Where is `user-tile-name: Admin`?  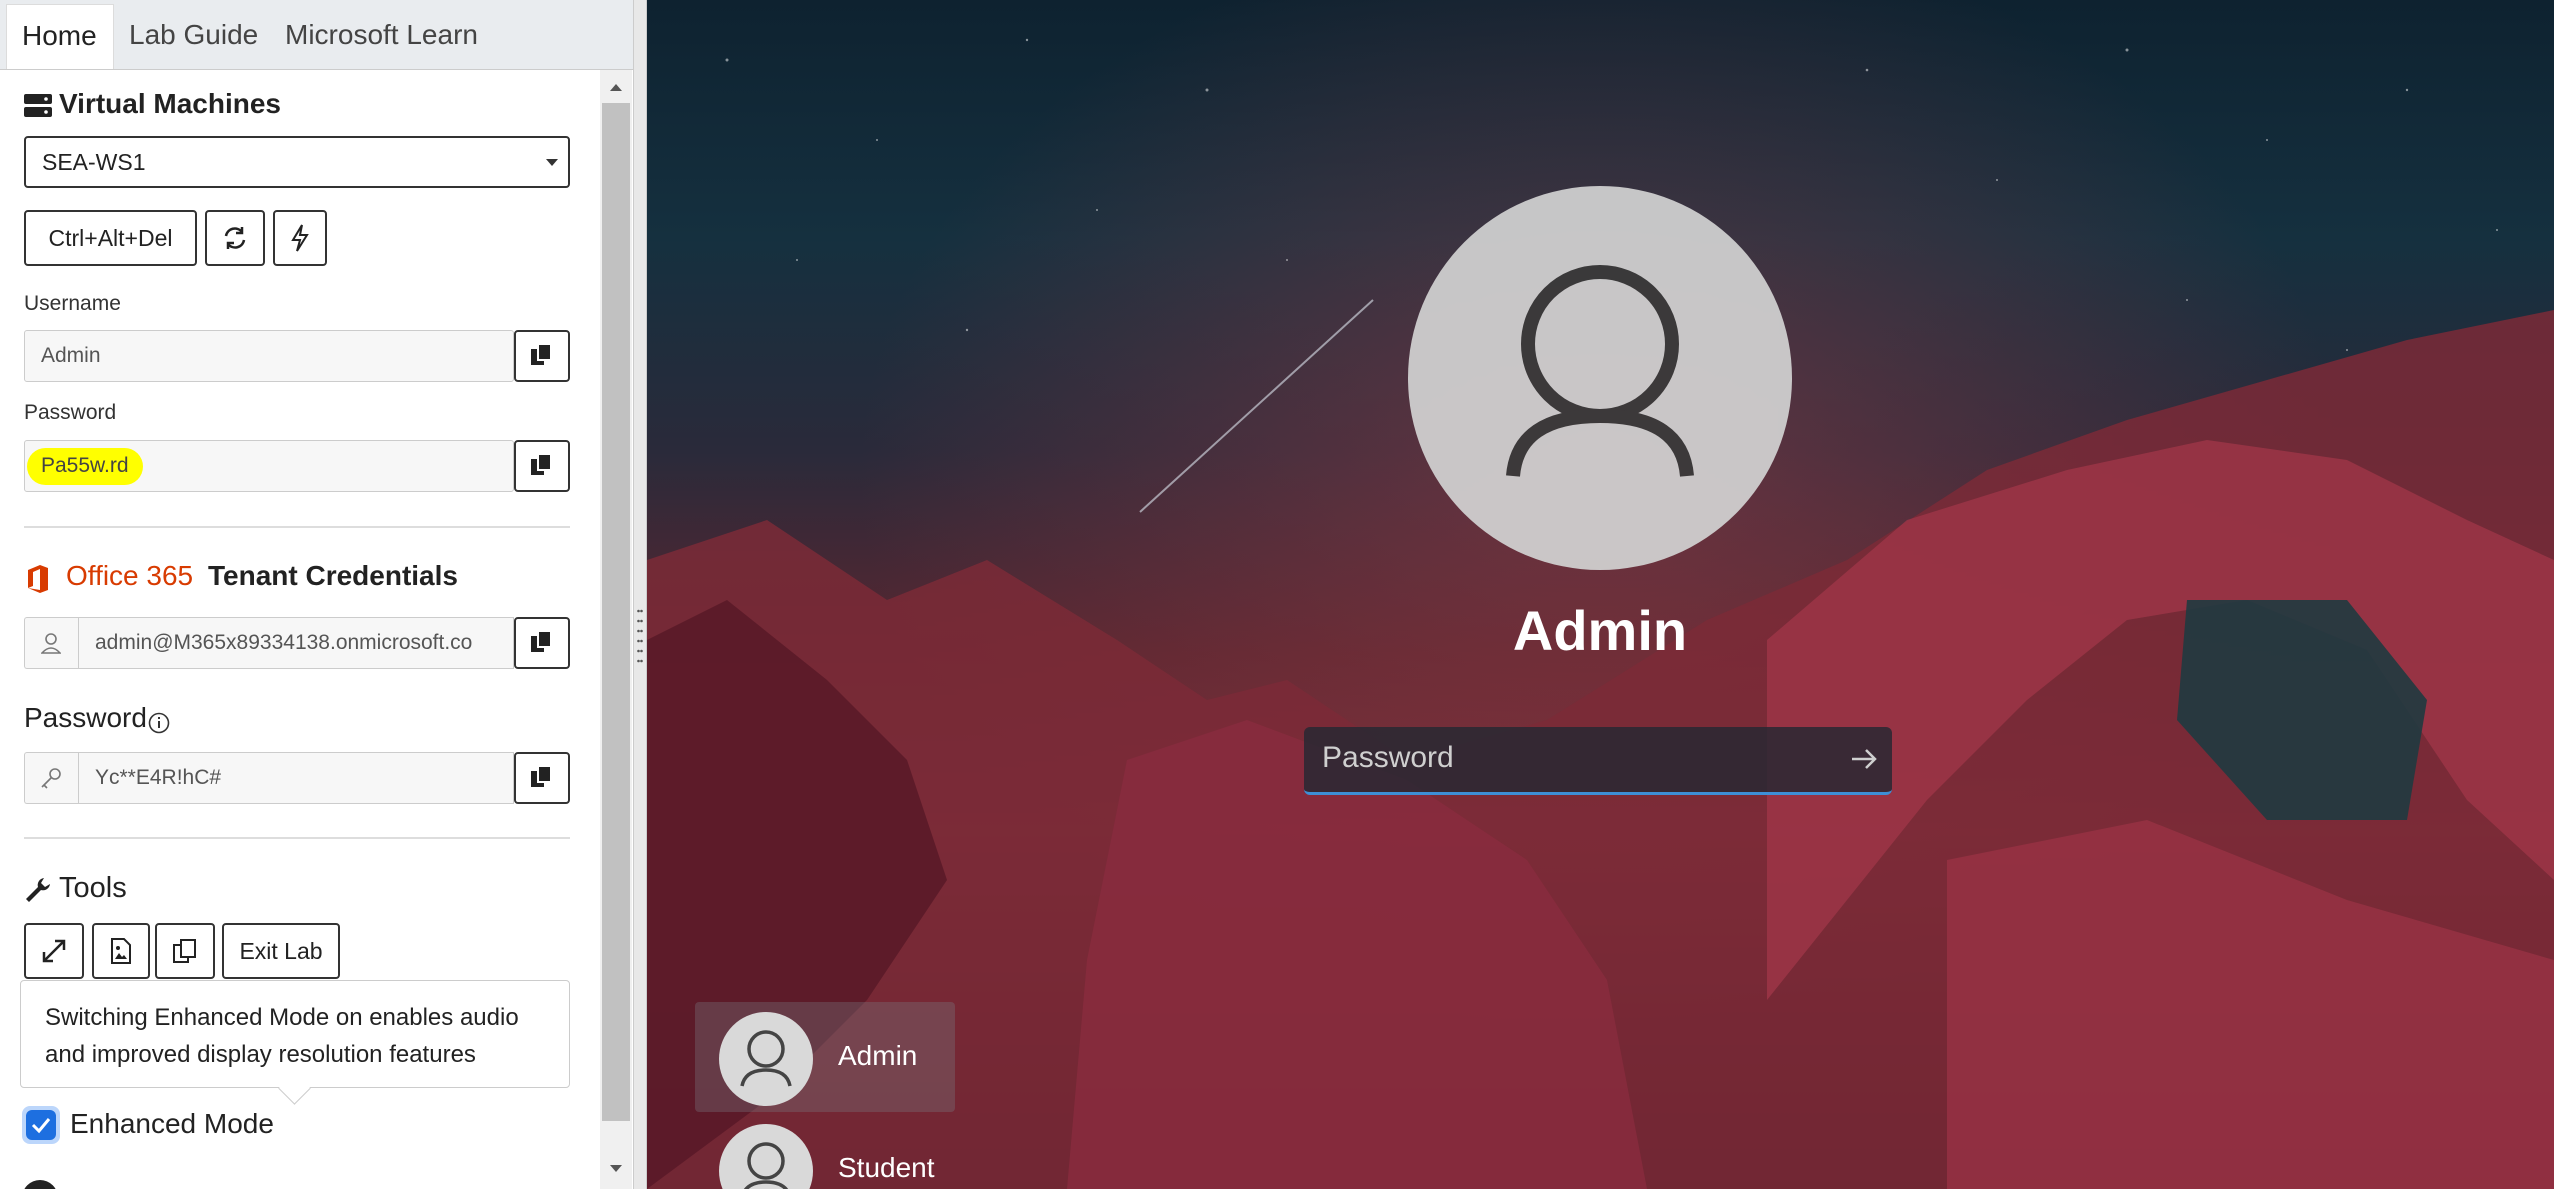
user-tile-name: Admin is located at coordinates (878, 1055).